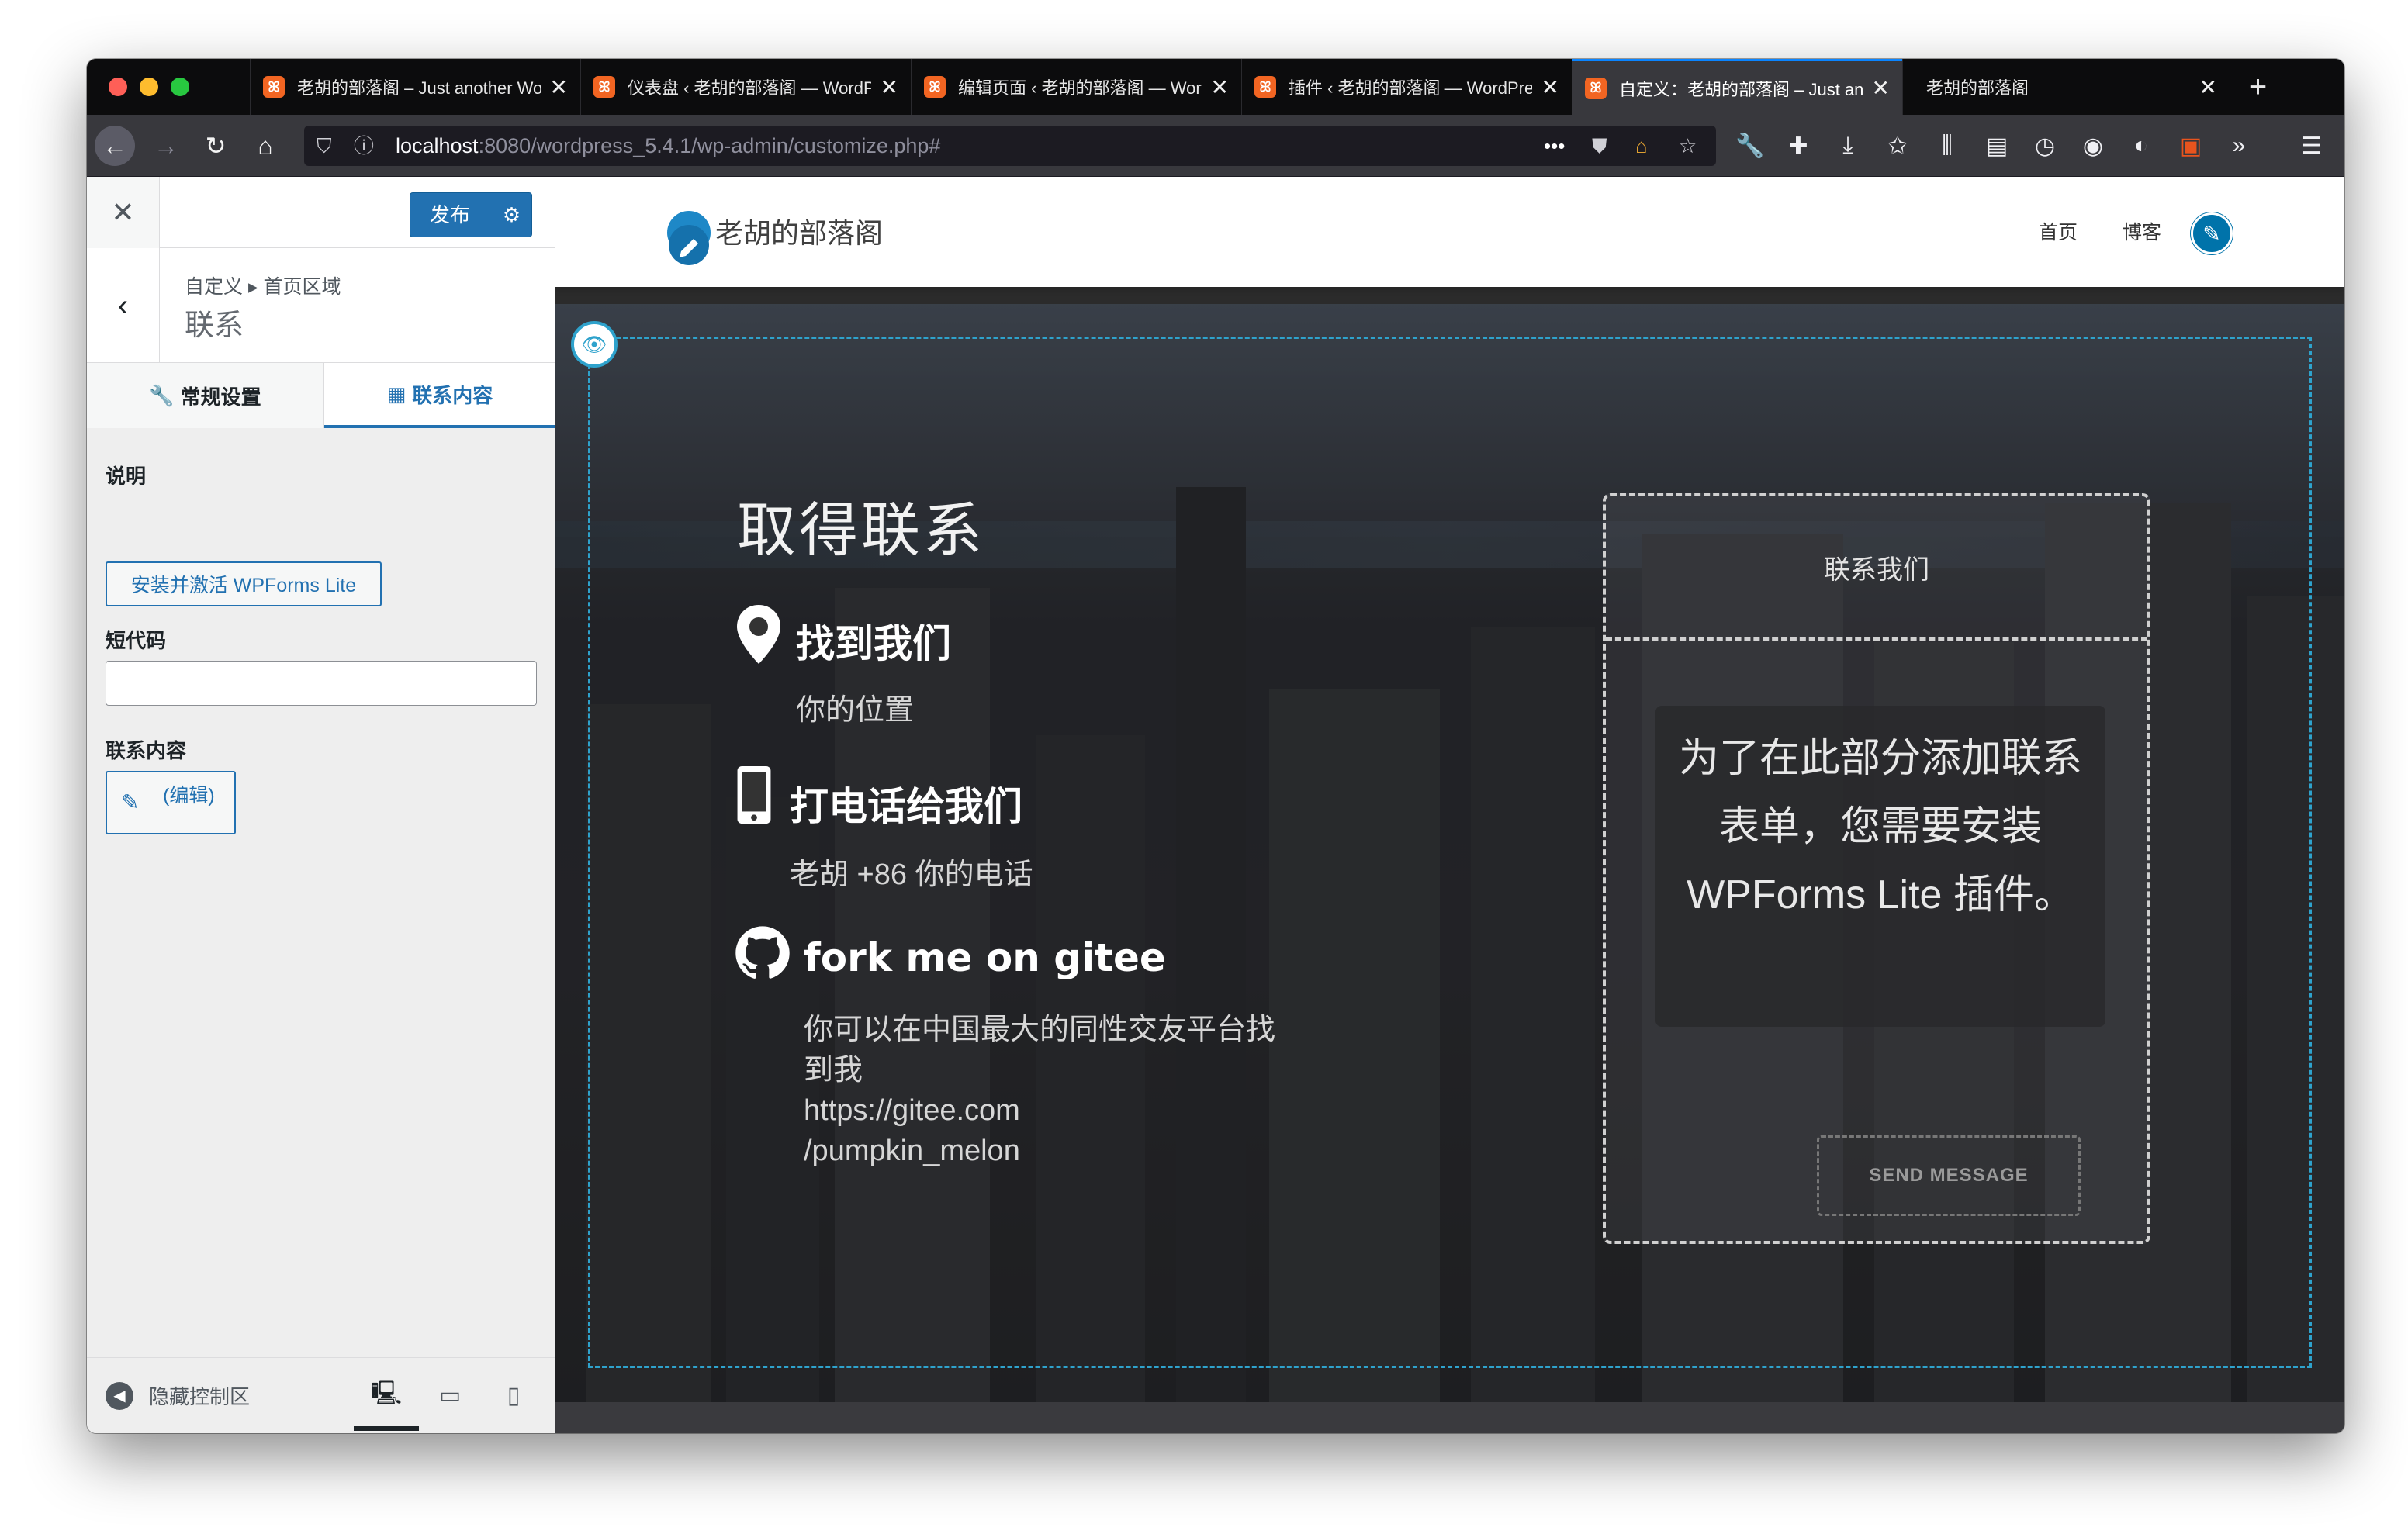 The width and height of the screenshot is (2408, 1534). I want to click on contact-content-editor: ✎ (编辑), so click(171, 802).